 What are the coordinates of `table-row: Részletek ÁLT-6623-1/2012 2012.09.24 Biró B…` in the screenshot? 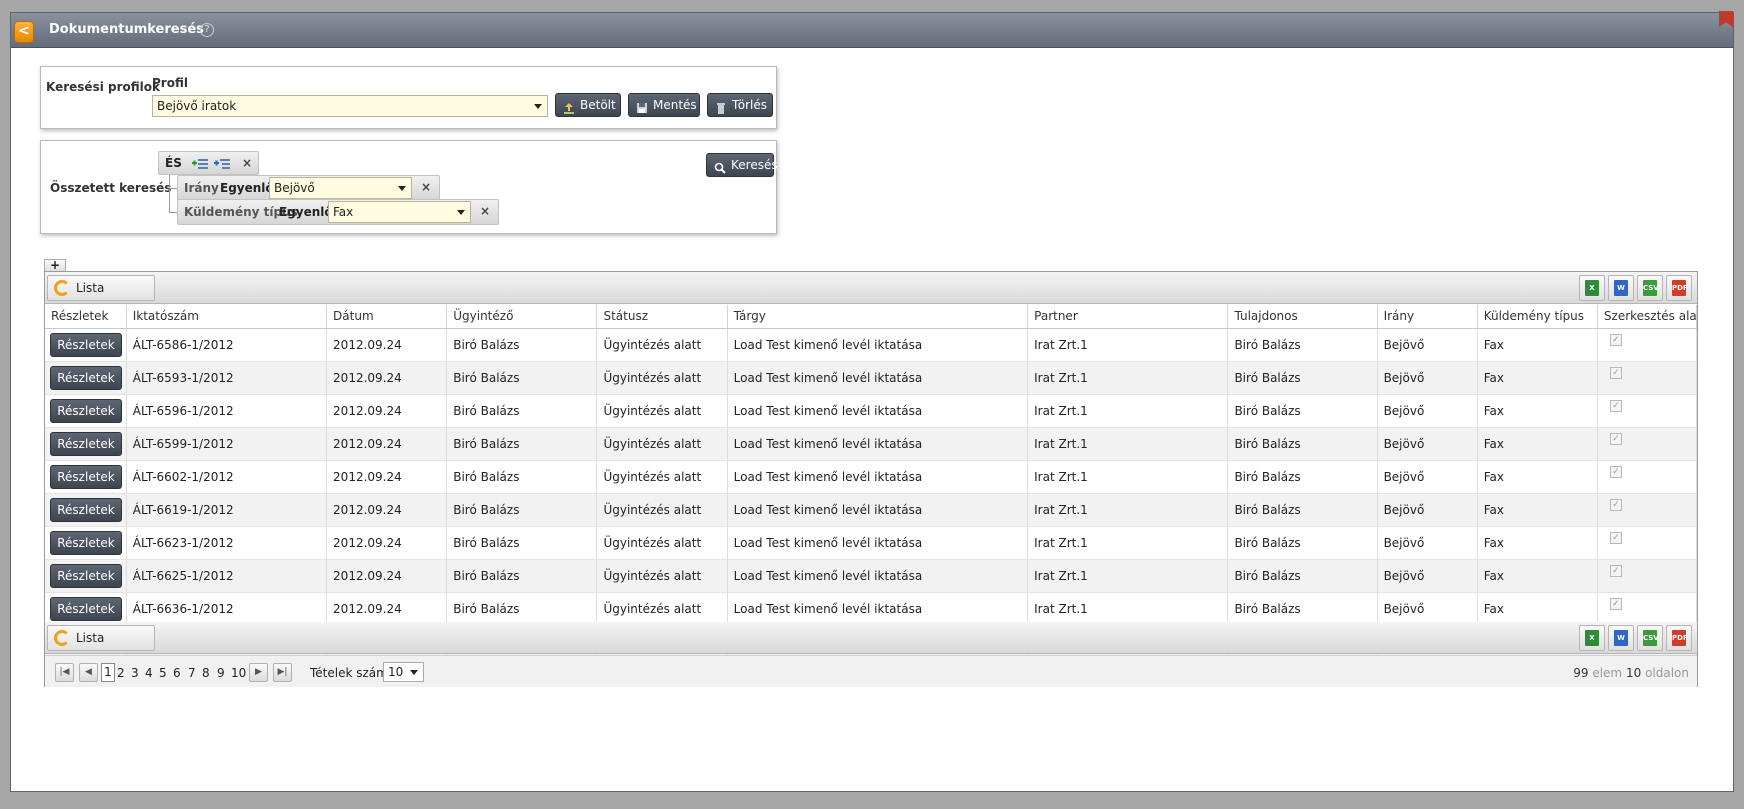 It's located at (871, 543).